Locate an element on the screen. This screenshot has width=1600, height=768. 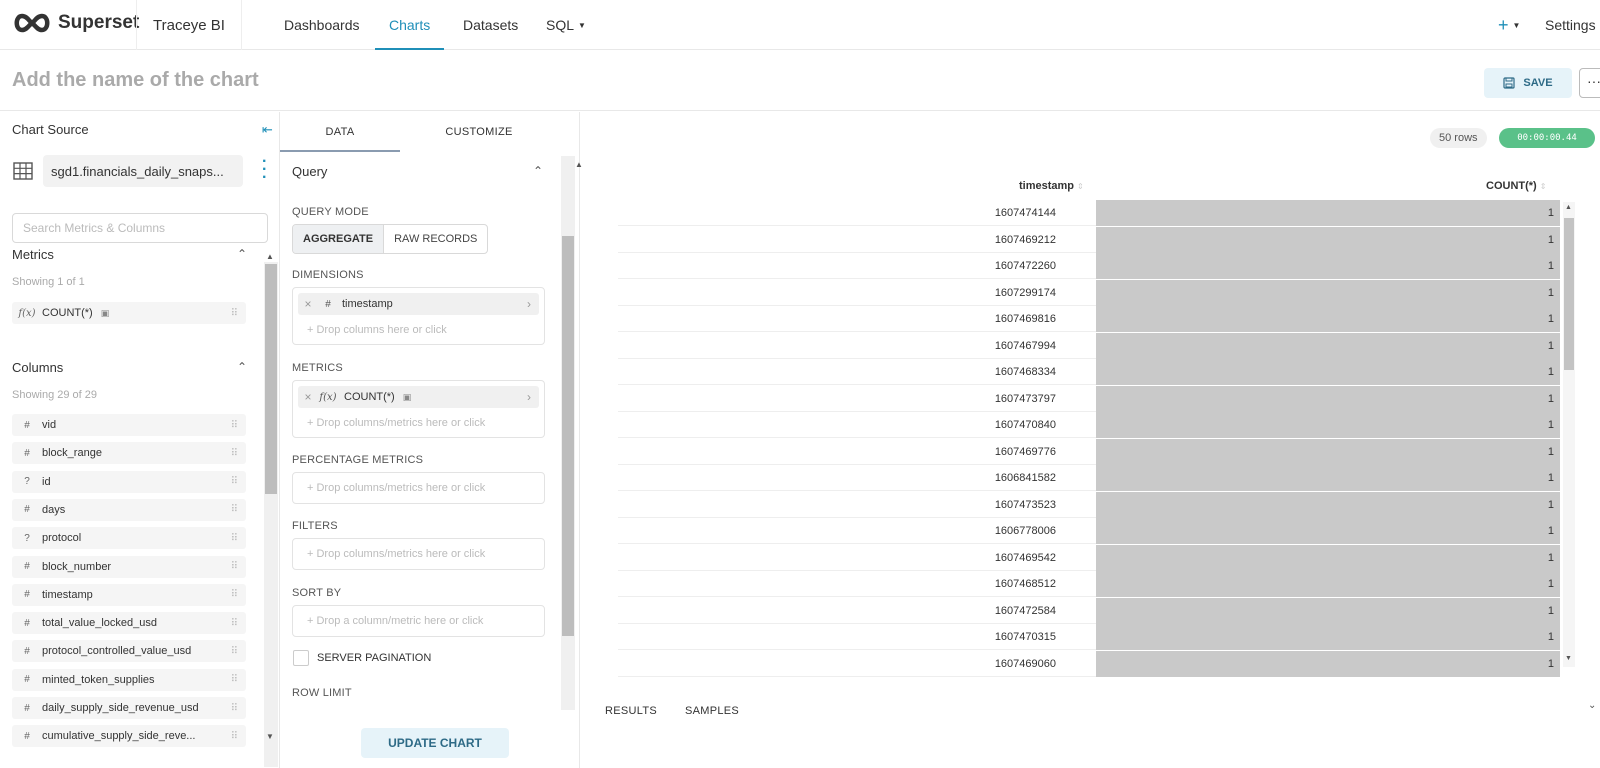
chevron-down-icon: ⌄ is located at coordinates (1592, 705).